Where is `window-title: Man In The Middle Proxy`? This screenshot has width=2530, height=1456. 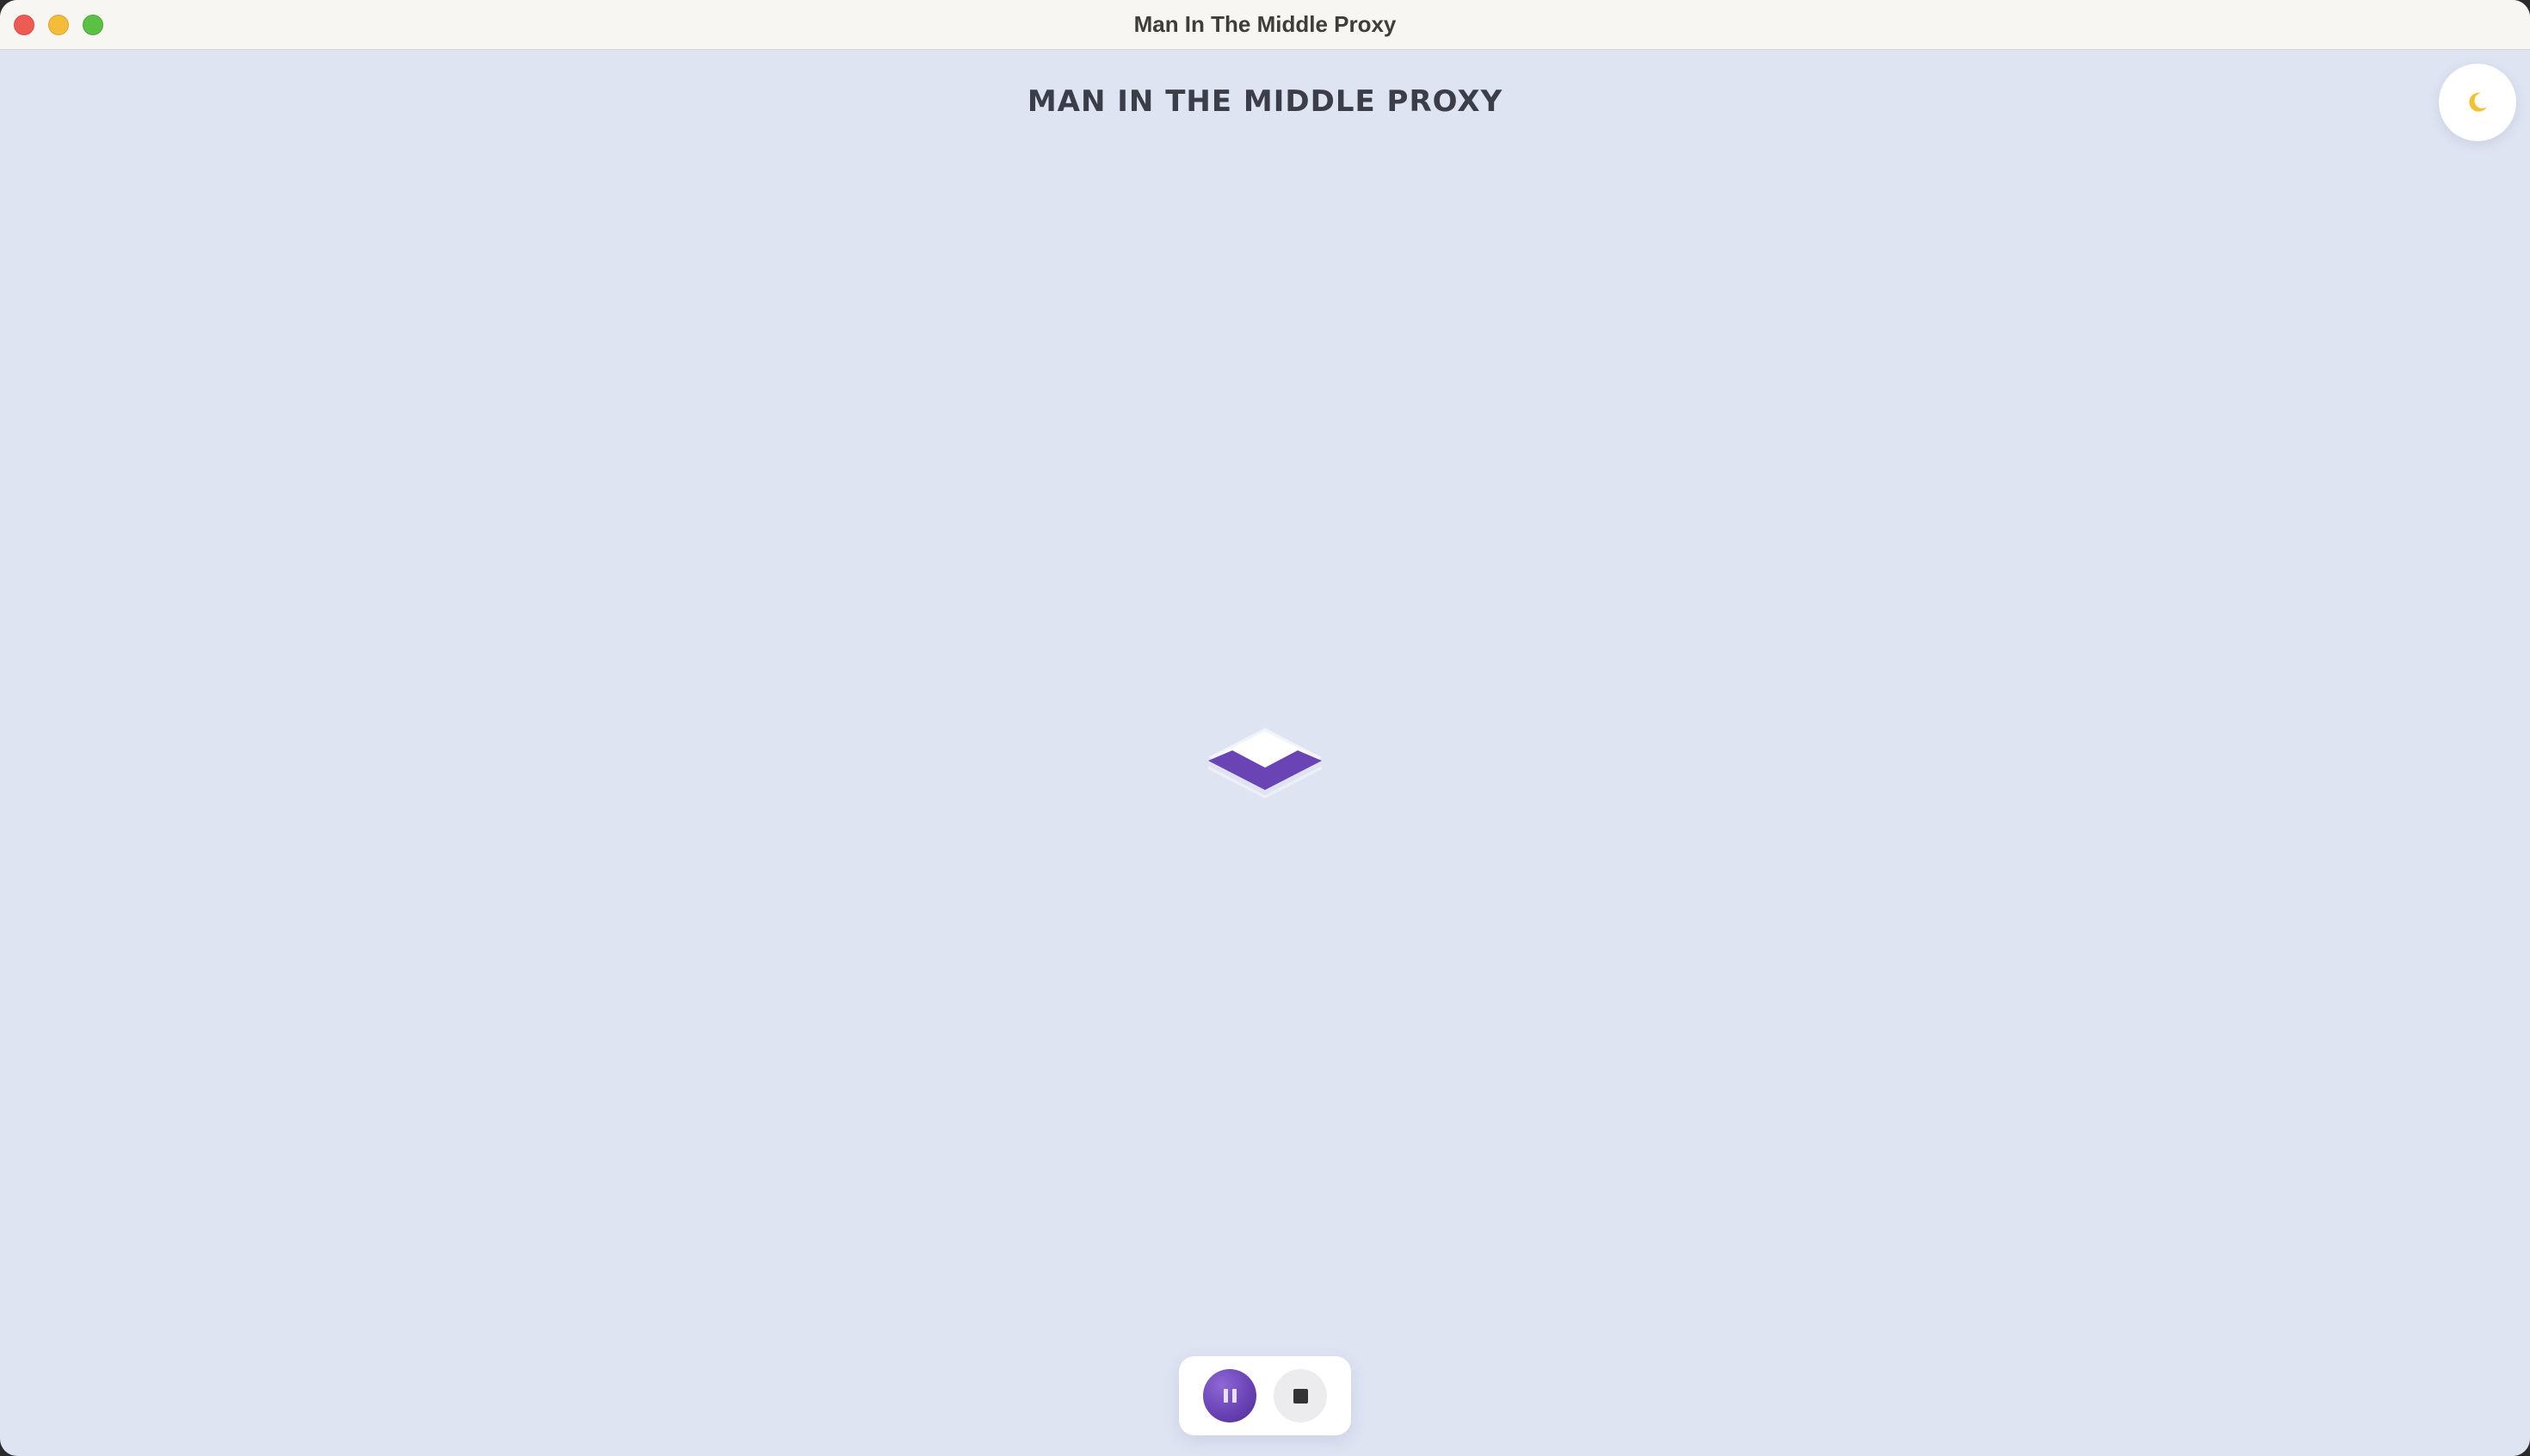 window-title: Man In The Middle Proxy is located at coordinates (1265, 24).